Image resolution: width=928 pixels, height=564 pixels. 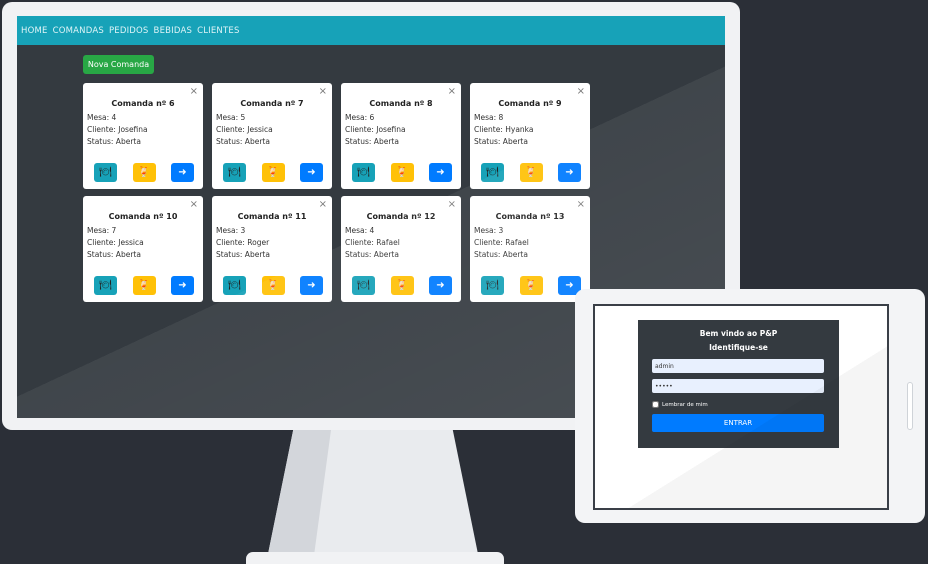 I want to click on comanda-title: Comanda nº 6, so click(x=143, y=103).